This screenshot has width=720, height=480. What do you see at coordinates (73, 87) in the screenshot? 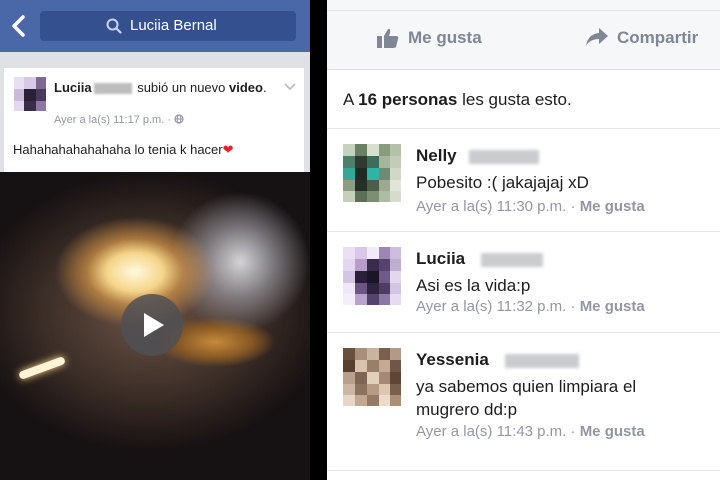
I see `author-name: Luciia` at bounding box center [73, 87].